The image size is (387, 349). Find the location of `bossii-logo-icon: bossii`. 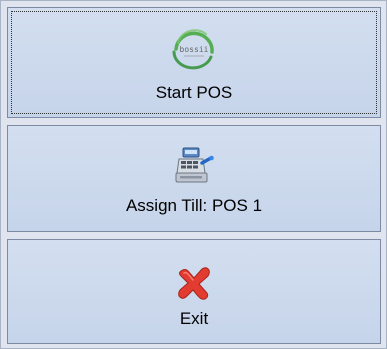

bossii-logo-icon: bossii is located at coordinates (193, 49).